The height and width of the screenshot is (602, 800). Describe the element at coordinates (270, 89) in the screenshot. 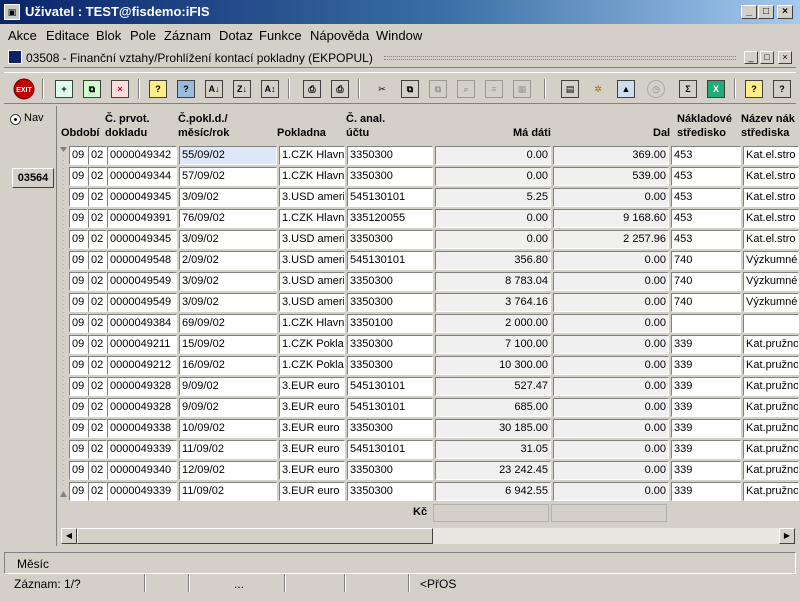

I see `sort-multi-button: A↕` at that location.